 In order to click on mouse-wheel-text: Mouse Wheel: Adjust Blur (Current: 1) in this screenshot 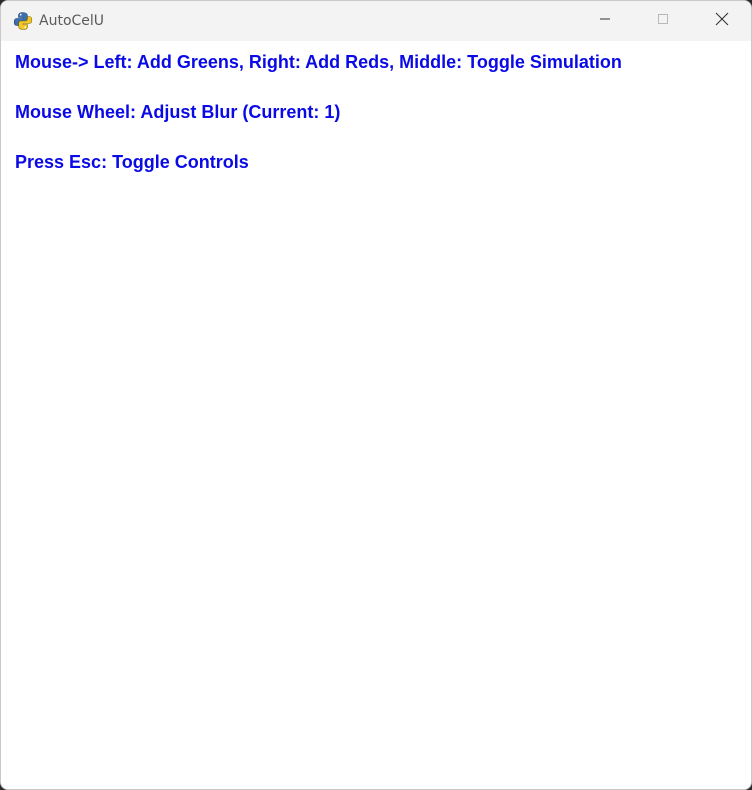, I will do `click(178, 112)`.